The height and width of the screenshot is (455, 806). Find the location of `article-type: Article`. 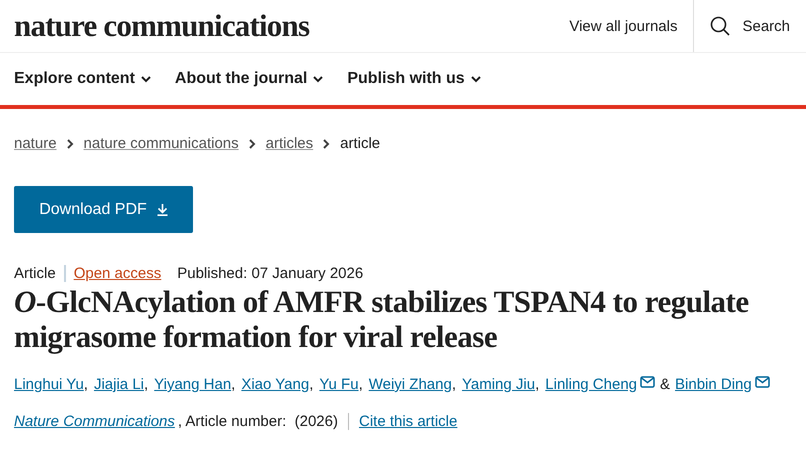

article-type: Article is located at coordinates (35, 273).